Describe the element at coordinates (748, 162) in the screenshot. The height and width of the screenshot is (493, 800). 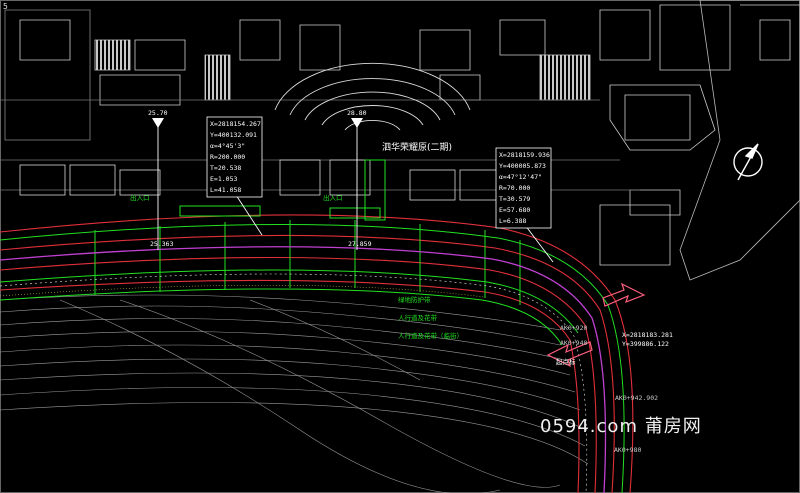
I see `north-arrow-icon` at that location.